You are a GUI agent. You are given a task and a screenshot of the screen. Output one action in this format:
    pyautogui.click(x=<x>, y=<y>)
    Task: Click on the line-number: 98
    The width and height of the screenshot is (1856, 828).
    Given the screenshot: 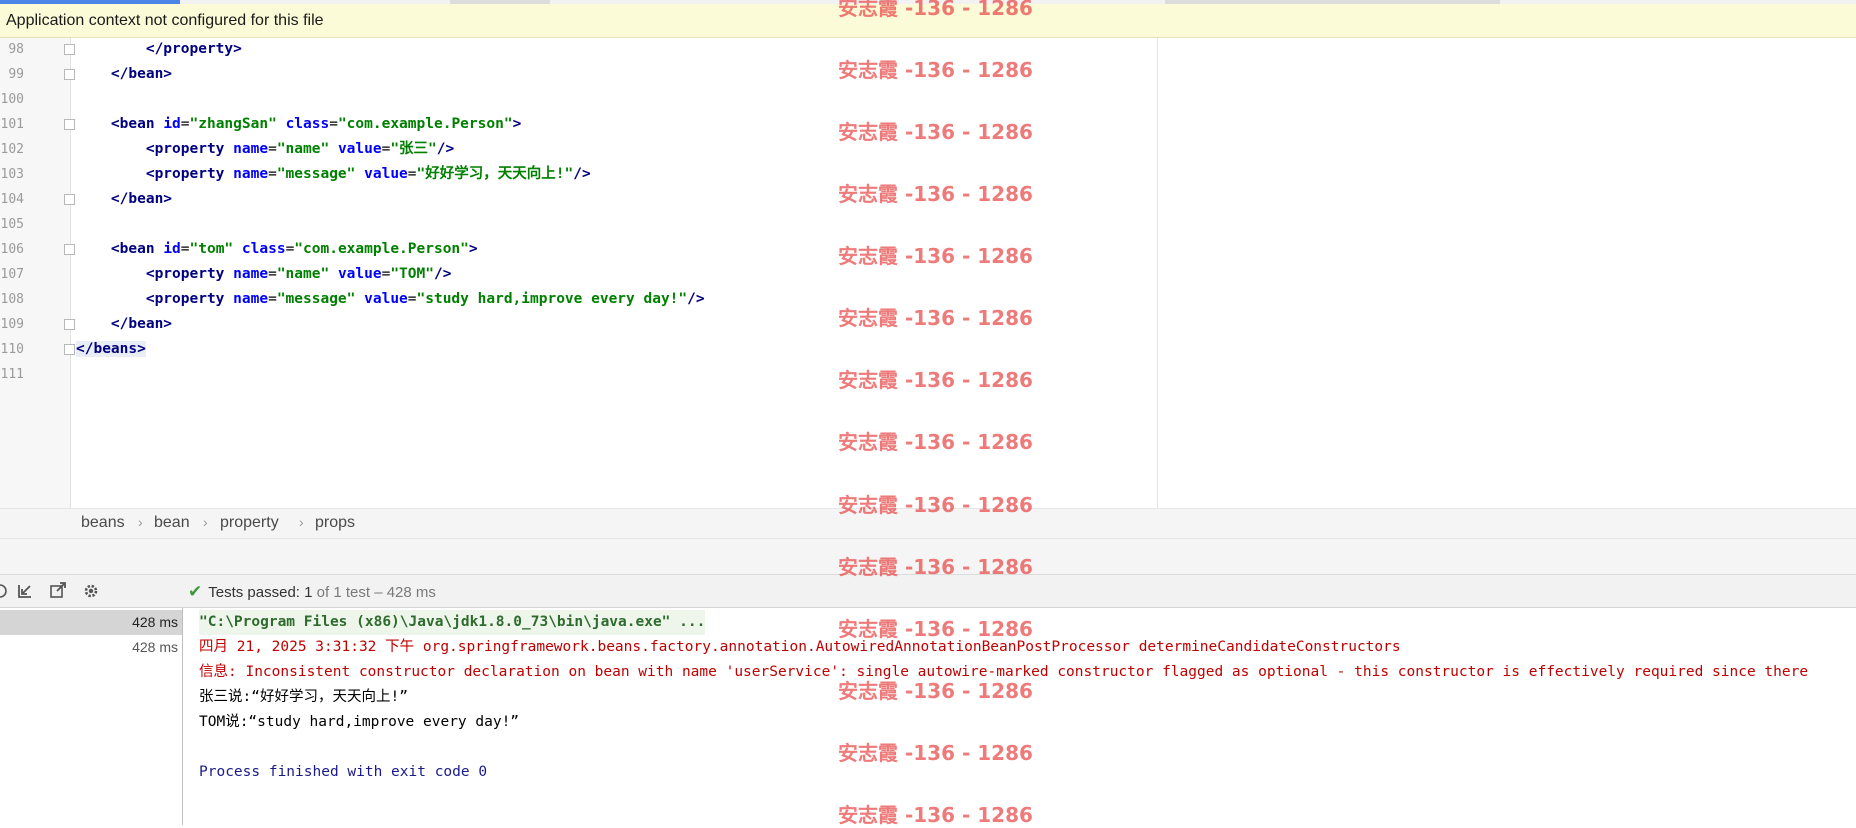 What is the action you would take?
    pyautogui.click(x=16, y=49)
    